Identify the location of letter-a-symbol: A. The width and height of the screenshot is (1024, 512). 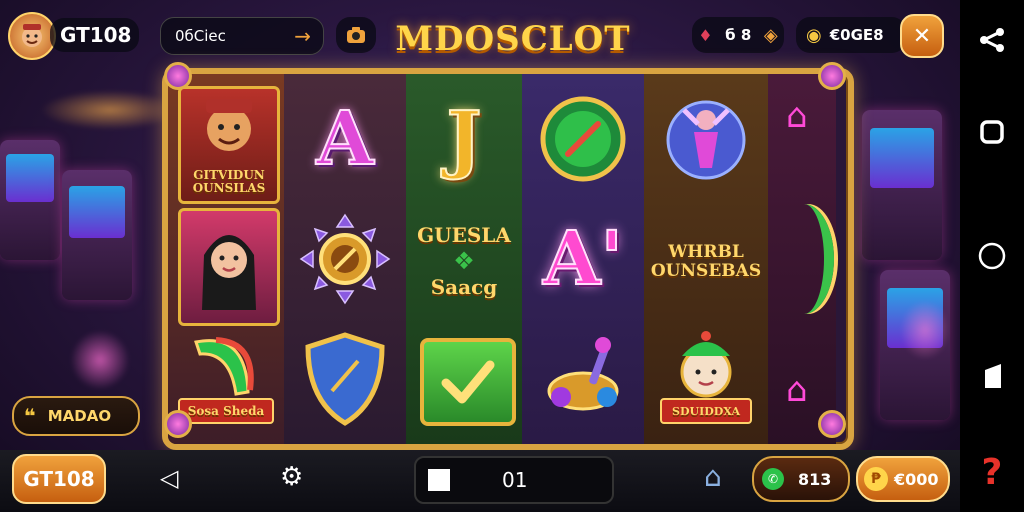
(345, 139).